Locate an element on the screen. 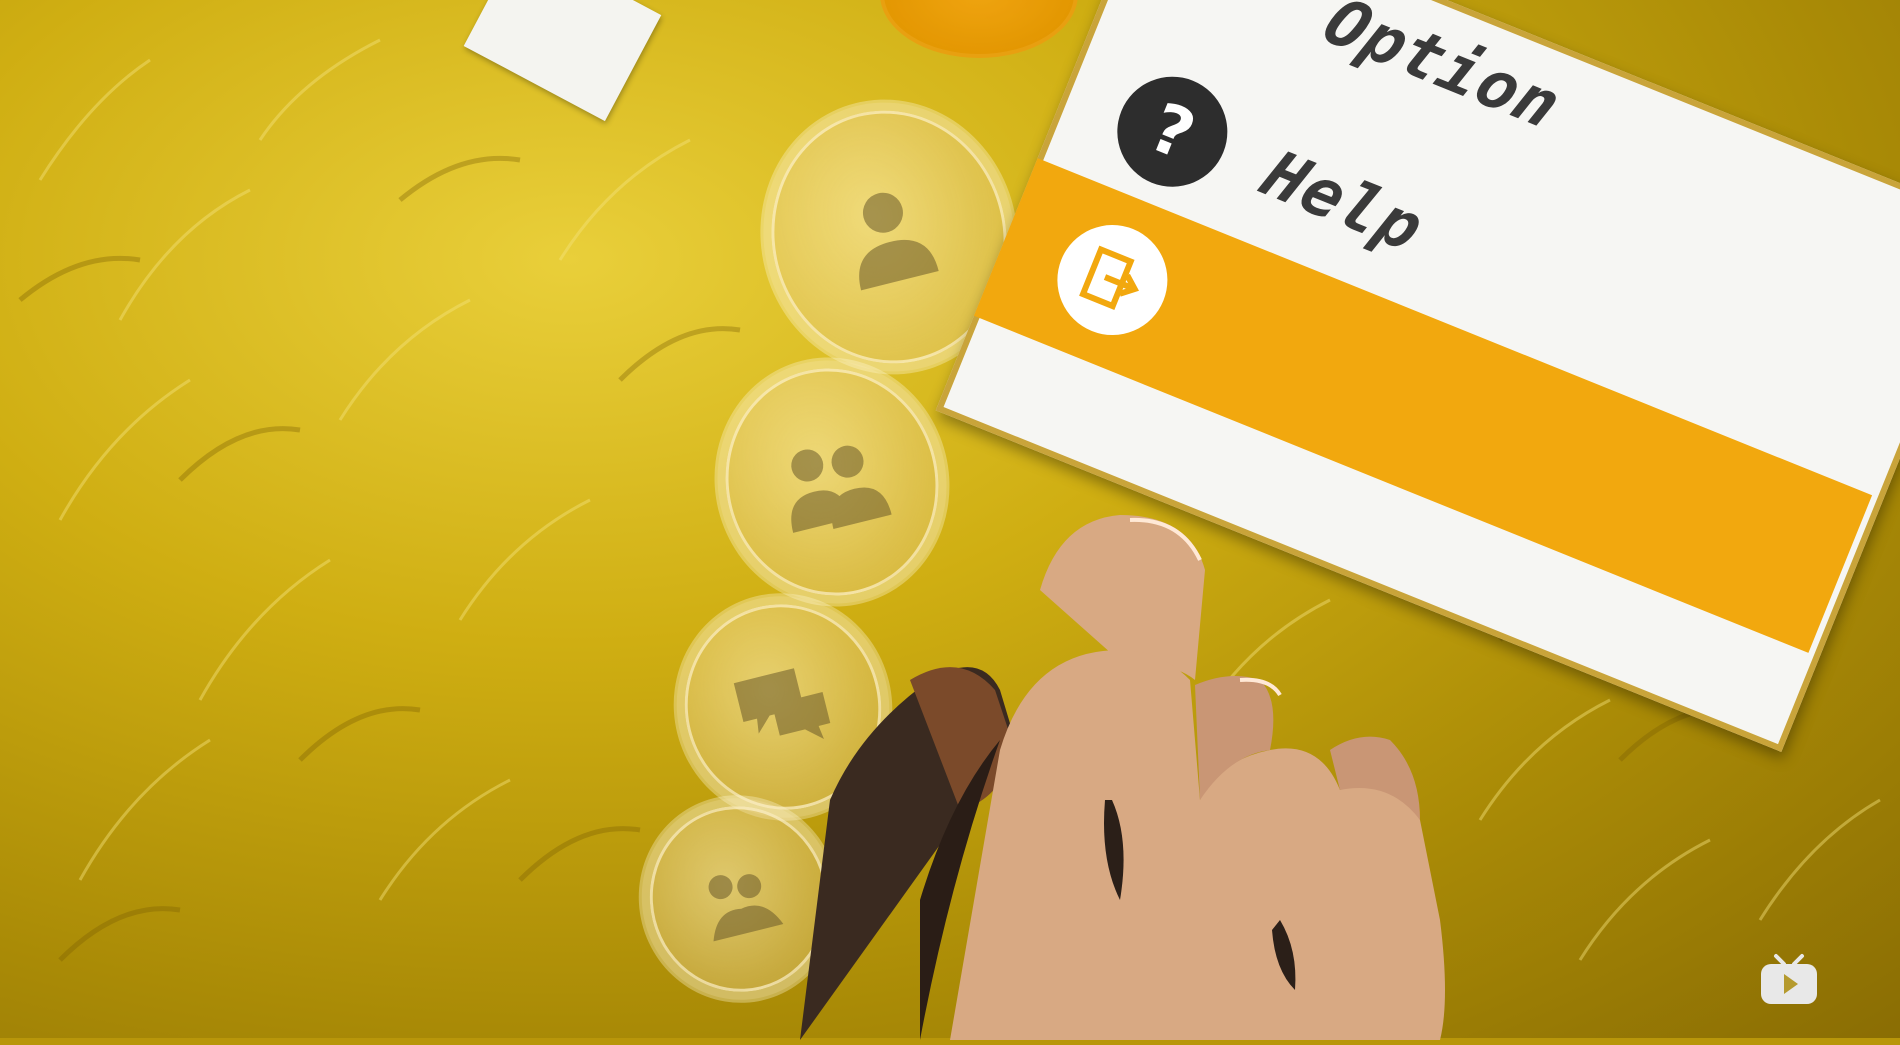 The width and height of the screenshot is (1900, 1045). question-mark-icon: ? is located at coordinates (1172, 132).